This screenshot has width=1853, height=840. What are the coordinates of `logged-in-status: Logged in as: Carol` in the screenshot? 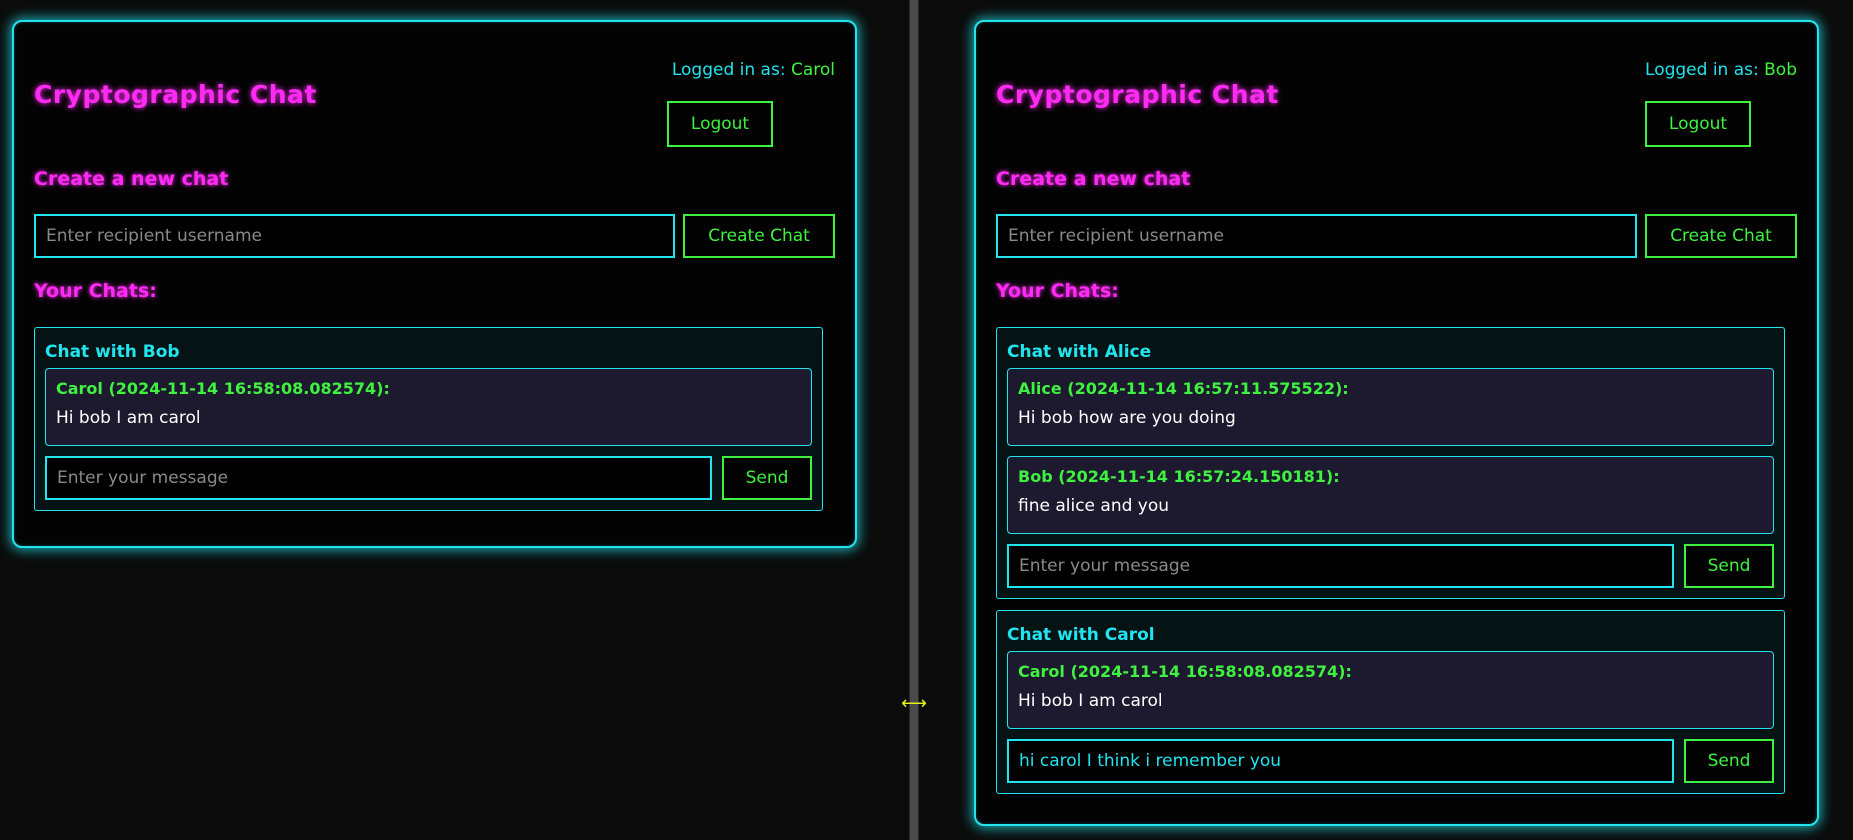 It's located at (753, 70).